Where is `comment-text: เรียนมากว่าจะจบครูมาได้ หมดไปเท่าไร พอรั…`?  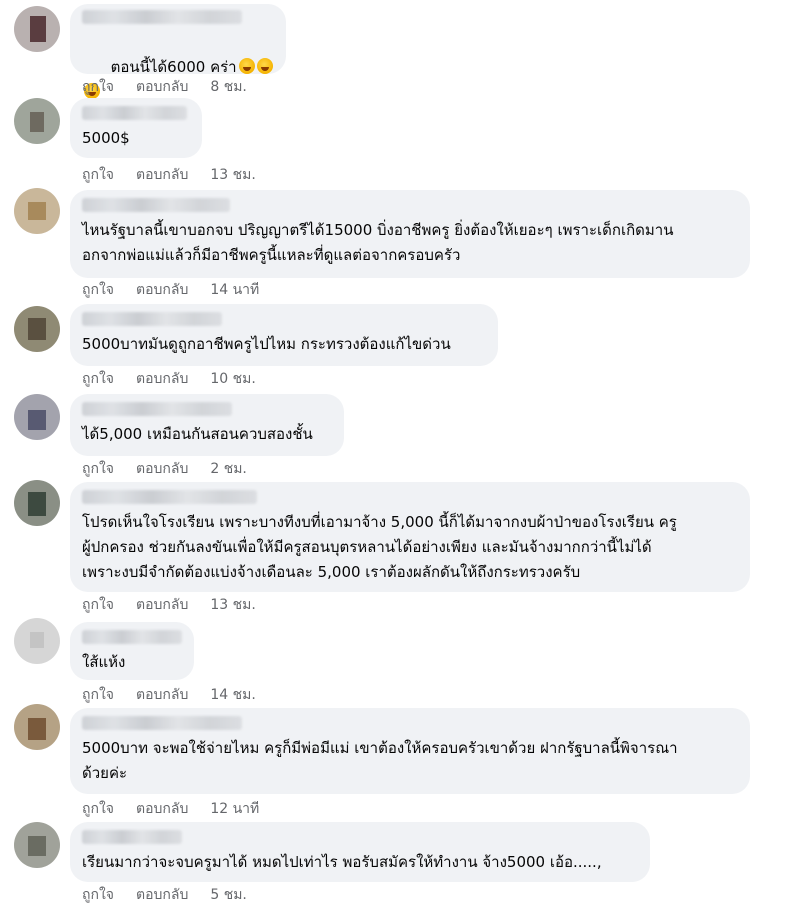
comment-text: เรียนมากว่าจะจบครูมาได้ หมดไปเท่าไร พอรั… is located at coordinates (342, 862).